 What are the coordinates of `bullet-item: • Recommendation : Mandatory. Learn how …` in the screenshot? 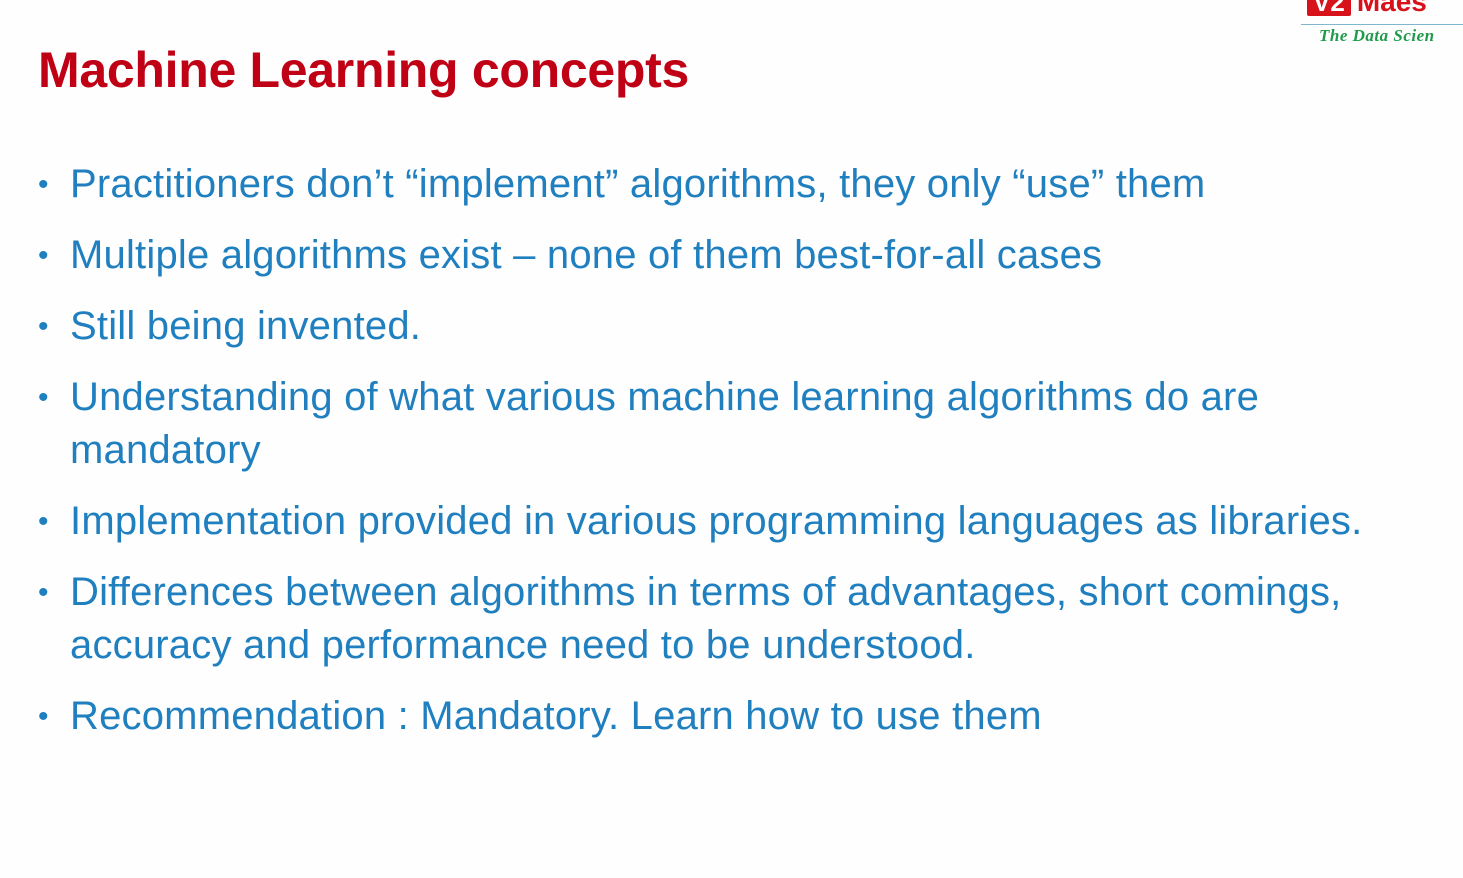 It's located at (738, 716).